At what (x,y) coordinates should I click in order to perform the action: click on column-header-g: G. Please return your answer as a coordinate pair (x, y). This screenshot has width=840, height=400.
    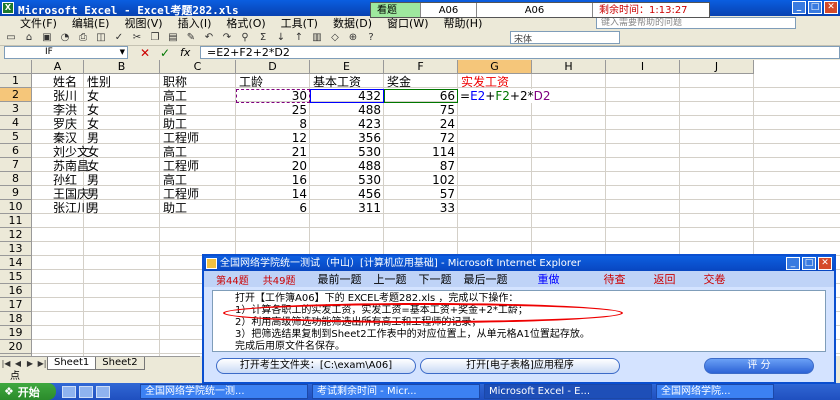
    Looking at the image, I should click on (495, 67).